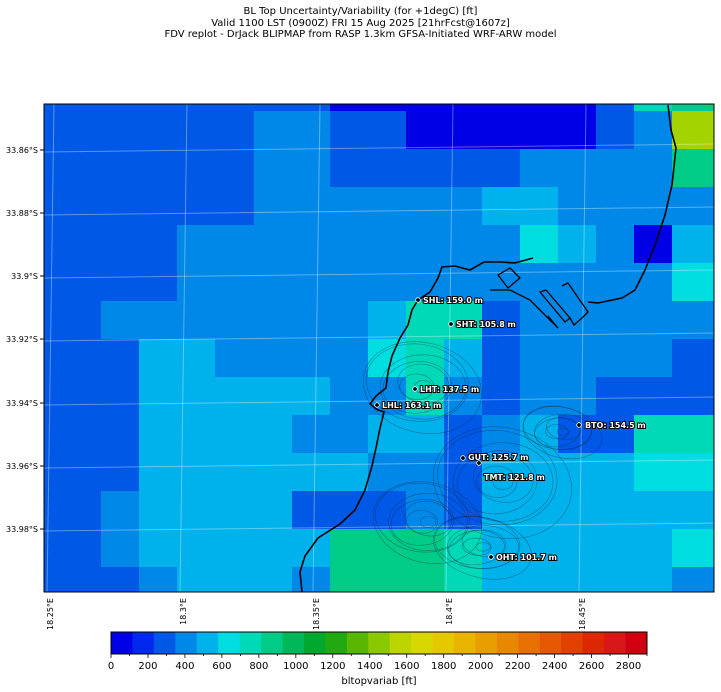 The image size is (721, 692). What do you see at coordinates (22, 339) in the screenshot?
I see `lat-tick-label: 33.92°S` at bounding box center [22, 339].